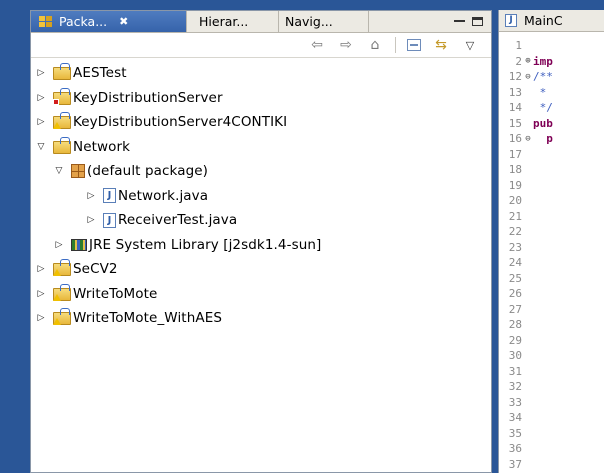 The width and height of the screenshot is (604, 473). I want to click on view-menu-icon: ▽, so click(470, 45).